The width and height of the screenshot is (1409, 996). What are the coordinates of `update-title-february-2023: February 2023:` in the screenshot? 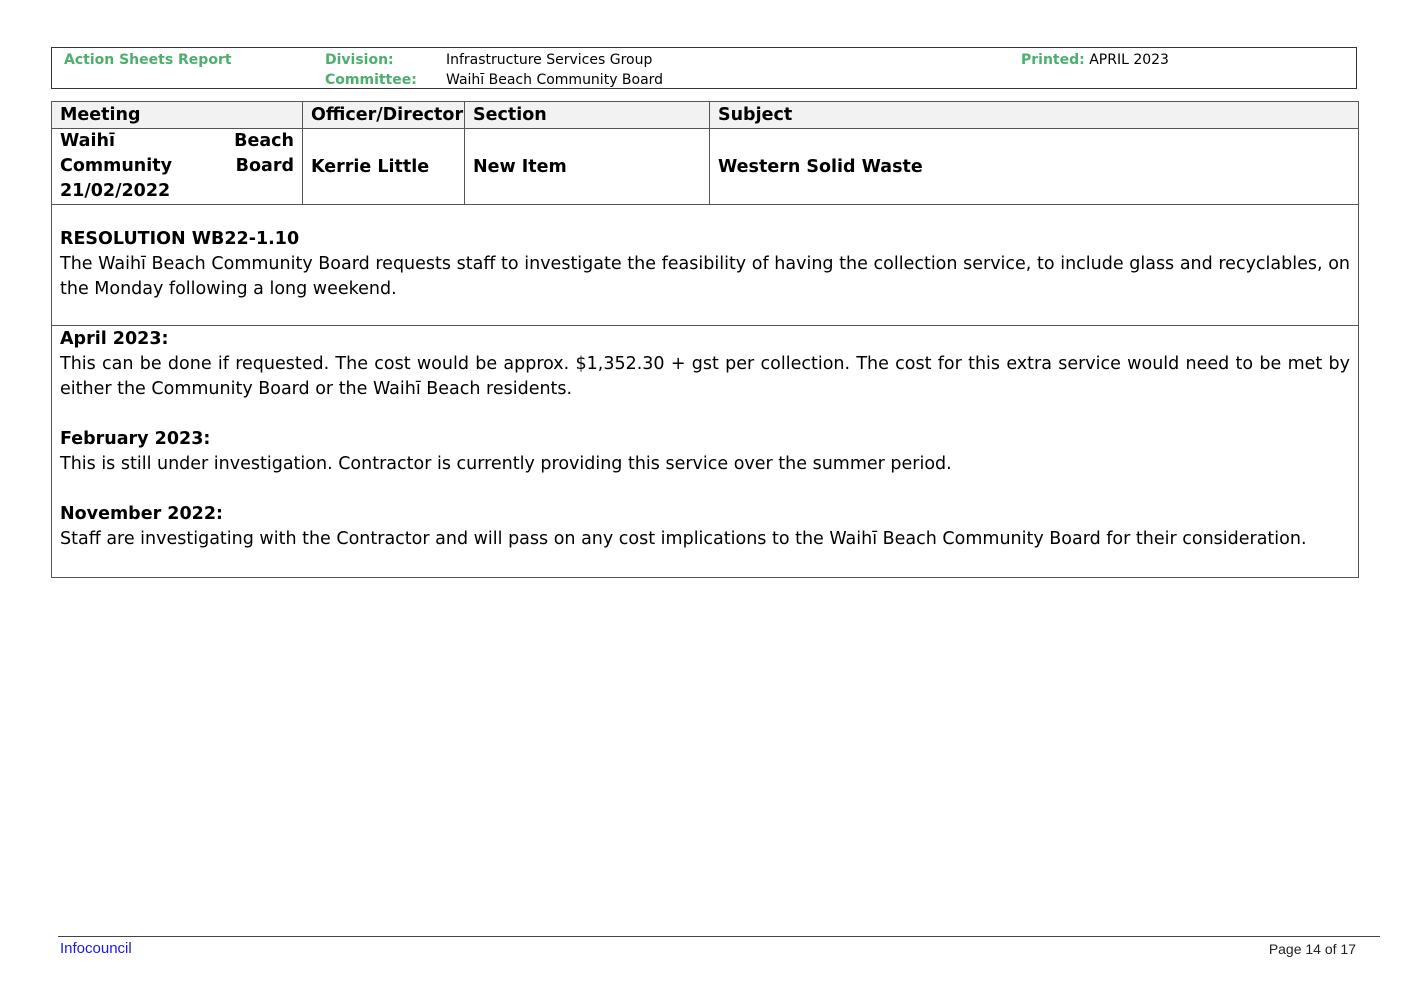 It's located at (135, 439).